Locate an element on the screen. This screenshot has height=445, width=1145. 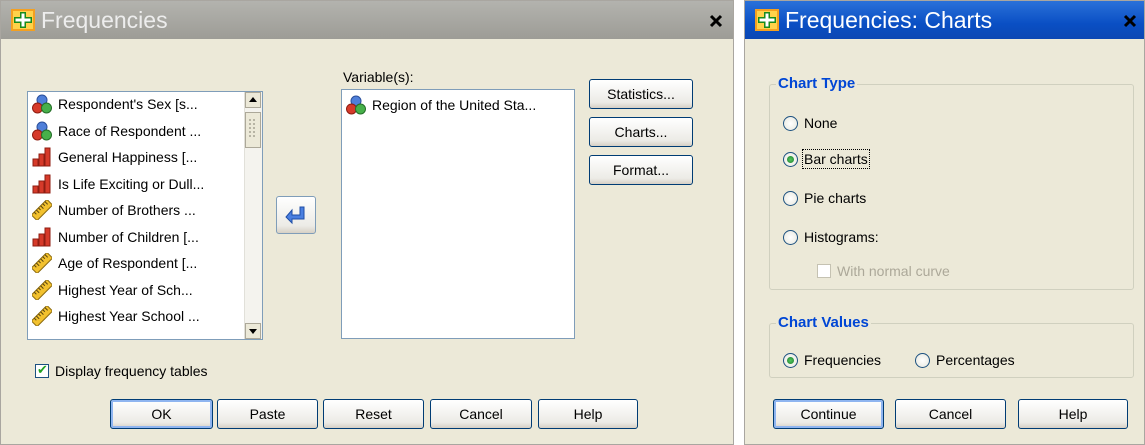
charts-help-label: Help is located at coordinates (1073, 414).